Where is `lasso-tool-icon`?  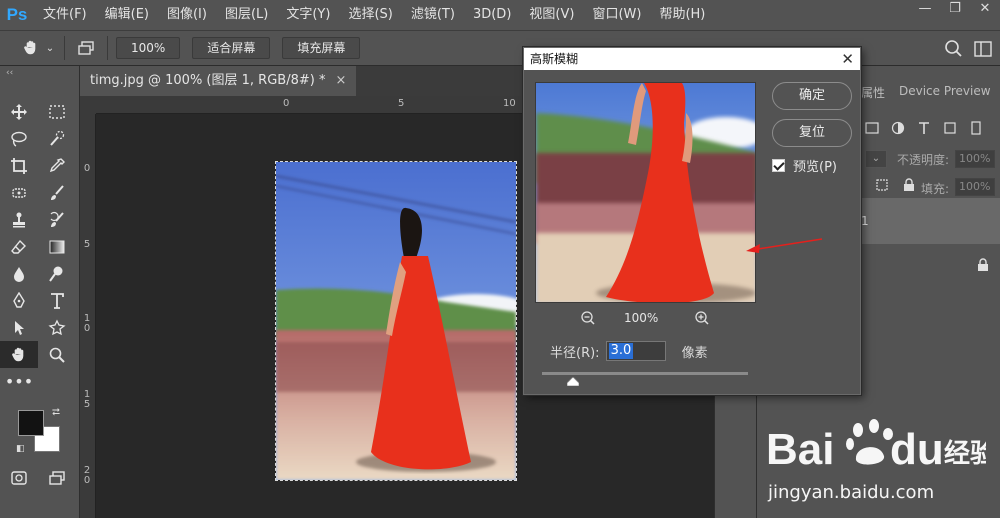
lasso-tool-icon is located at coordinates (19, 138).